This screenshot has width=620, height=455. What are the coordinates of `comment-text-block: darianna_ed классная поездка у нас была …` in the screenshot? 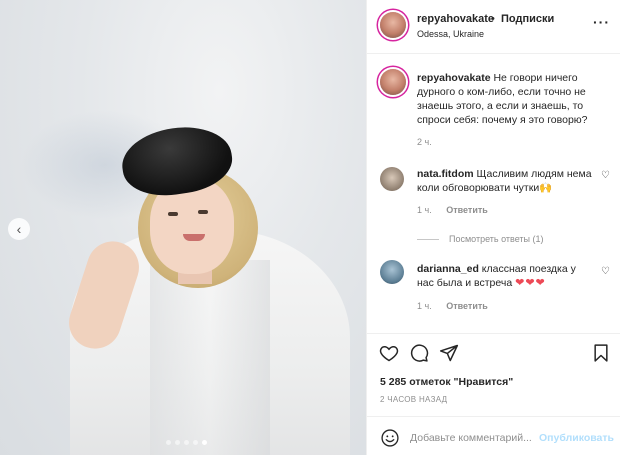 It's located at (506, 276).